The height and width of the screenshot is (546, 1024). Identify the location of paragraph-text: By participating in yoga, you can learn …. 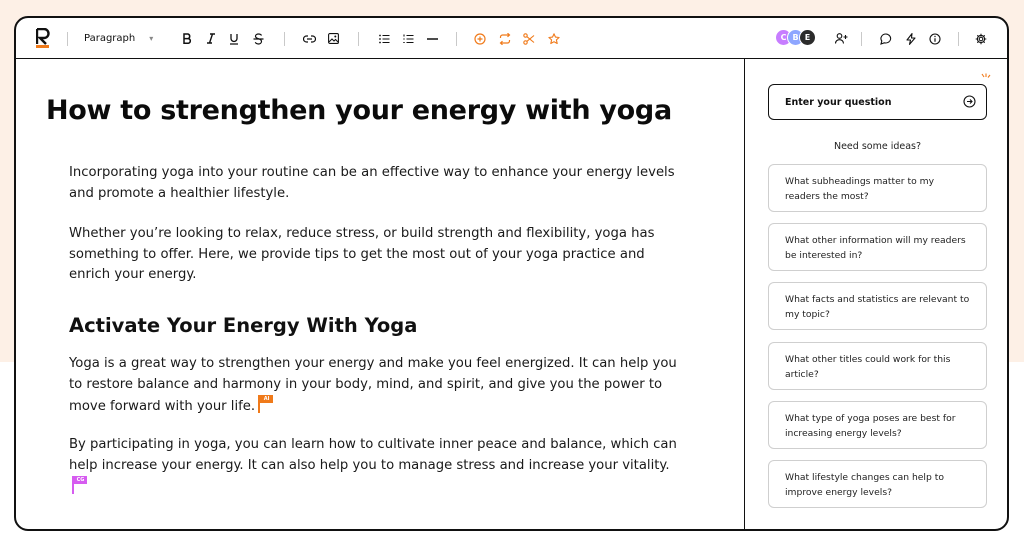
(373, 455).